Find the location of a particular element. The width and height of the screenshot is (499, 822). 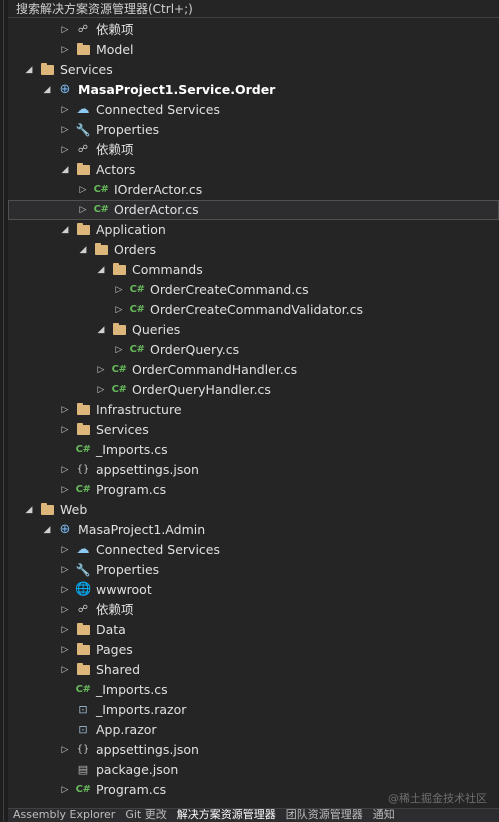

project-icon: ⊕ is located at coordinates (65, 89).